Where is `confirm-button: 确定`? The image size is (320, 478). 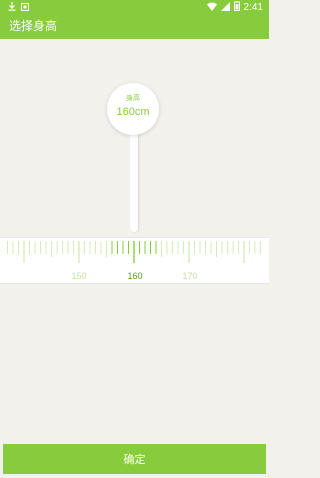
confirm-button: 确定 is located at coordinates (134, 459).